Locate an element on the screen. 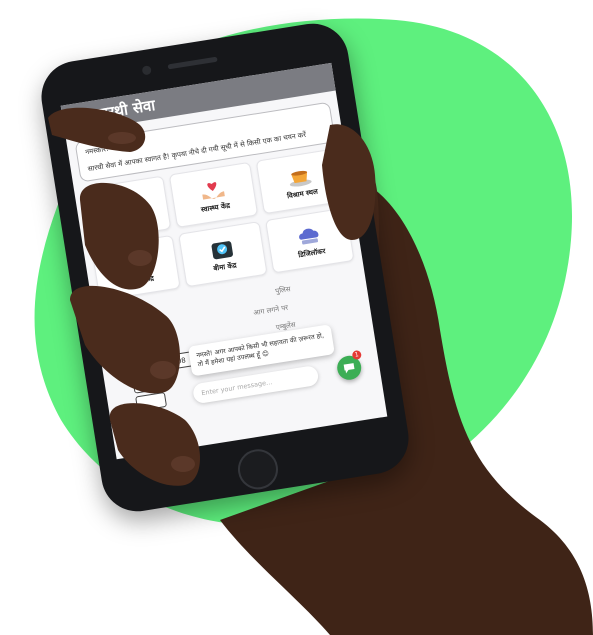 Image resolution: width=593 pixels, height=635 pixels. tile-insurance-center: बीमा केंद्र is located at coordinates (223, 254).